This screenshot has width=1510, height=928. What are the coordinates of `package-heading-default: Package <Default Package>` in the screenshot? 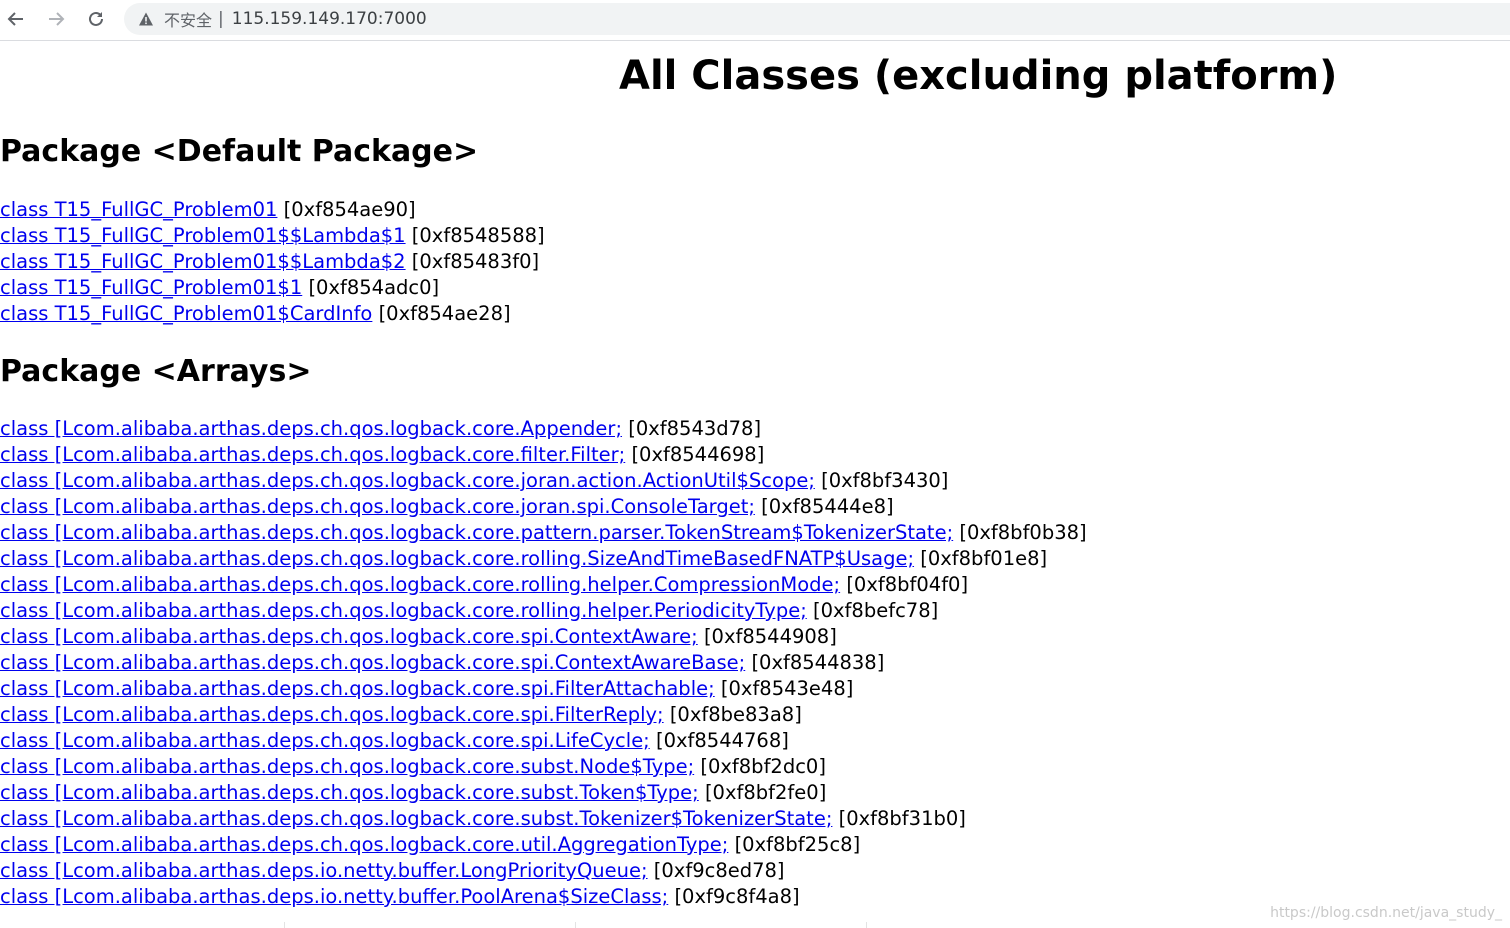 It's located at (239, 151).